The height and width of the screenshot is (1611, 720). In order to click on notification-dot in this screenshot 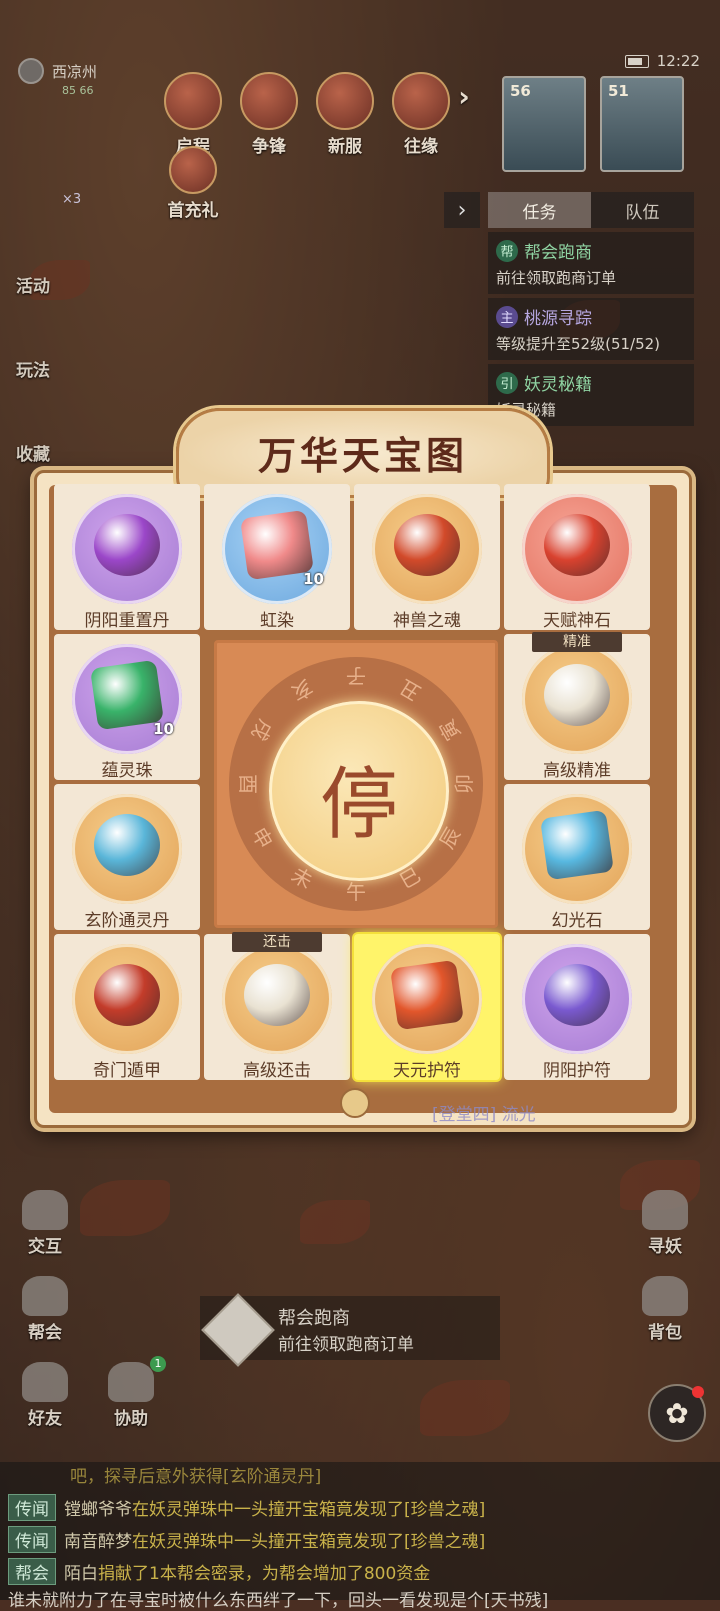, I will do `click(698, 1392)`.